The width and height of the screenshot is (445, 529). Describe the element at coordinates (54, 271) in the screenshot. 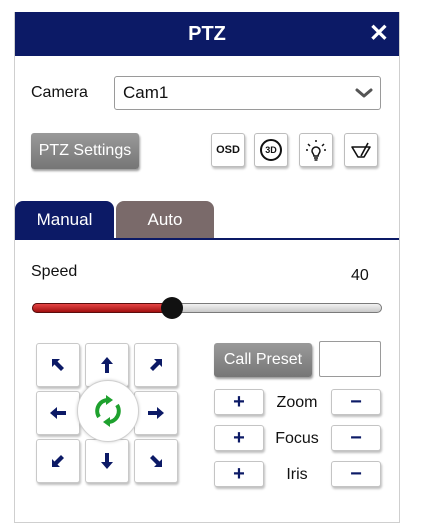

I see `speed-label: Speed` at that location.